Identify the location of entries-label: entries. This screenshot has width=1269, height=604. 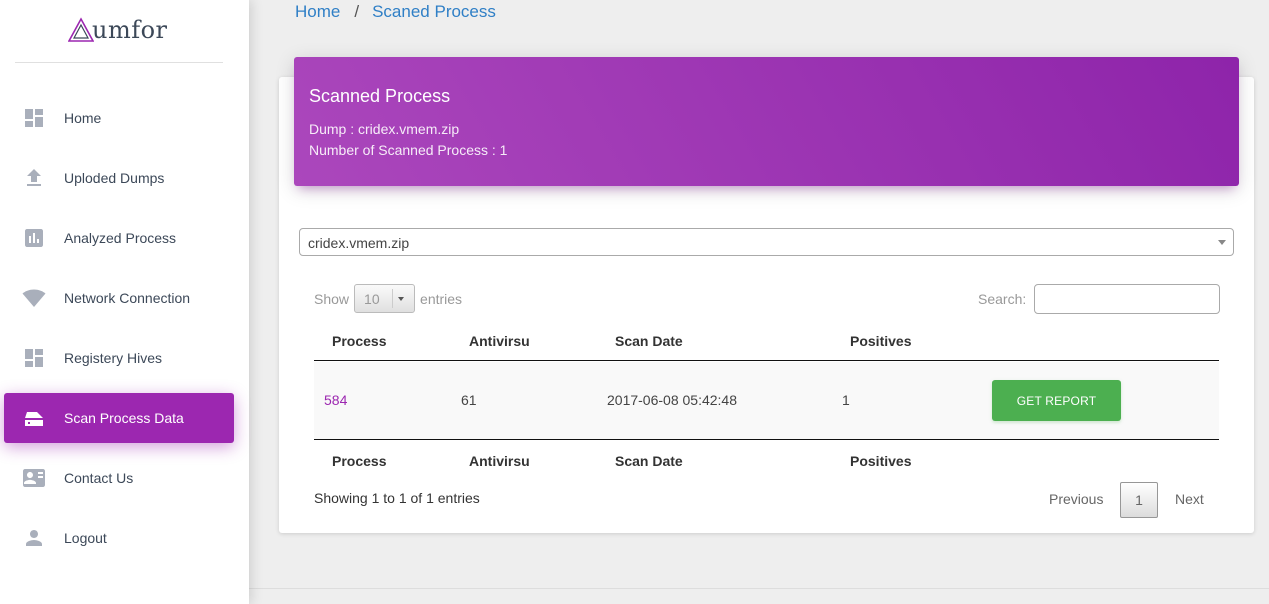
(441, 298).